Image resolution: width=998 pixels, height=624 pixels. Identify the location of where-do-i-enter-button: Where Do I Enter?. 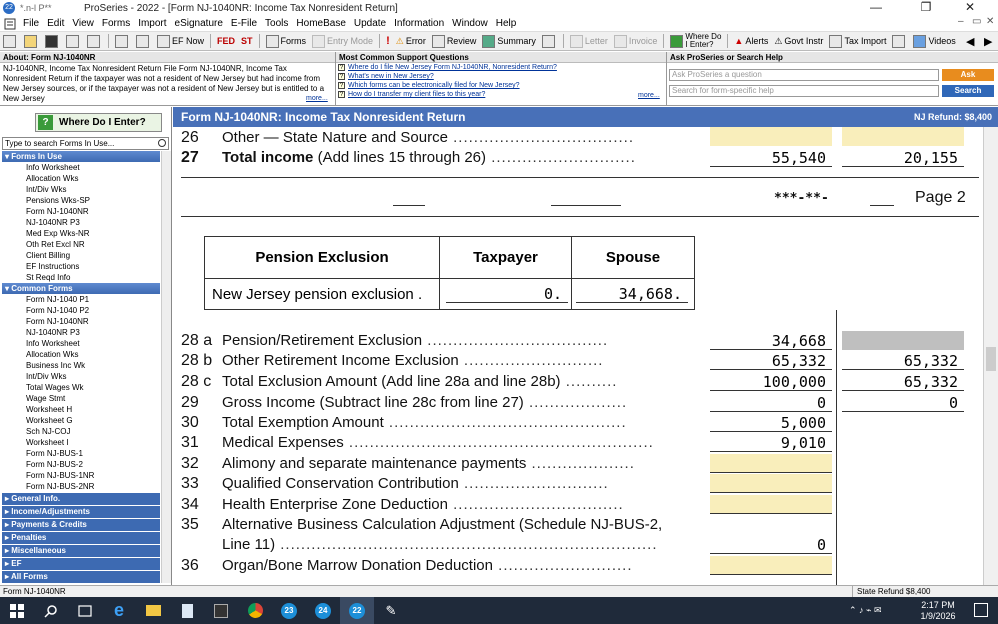
(695, 41).